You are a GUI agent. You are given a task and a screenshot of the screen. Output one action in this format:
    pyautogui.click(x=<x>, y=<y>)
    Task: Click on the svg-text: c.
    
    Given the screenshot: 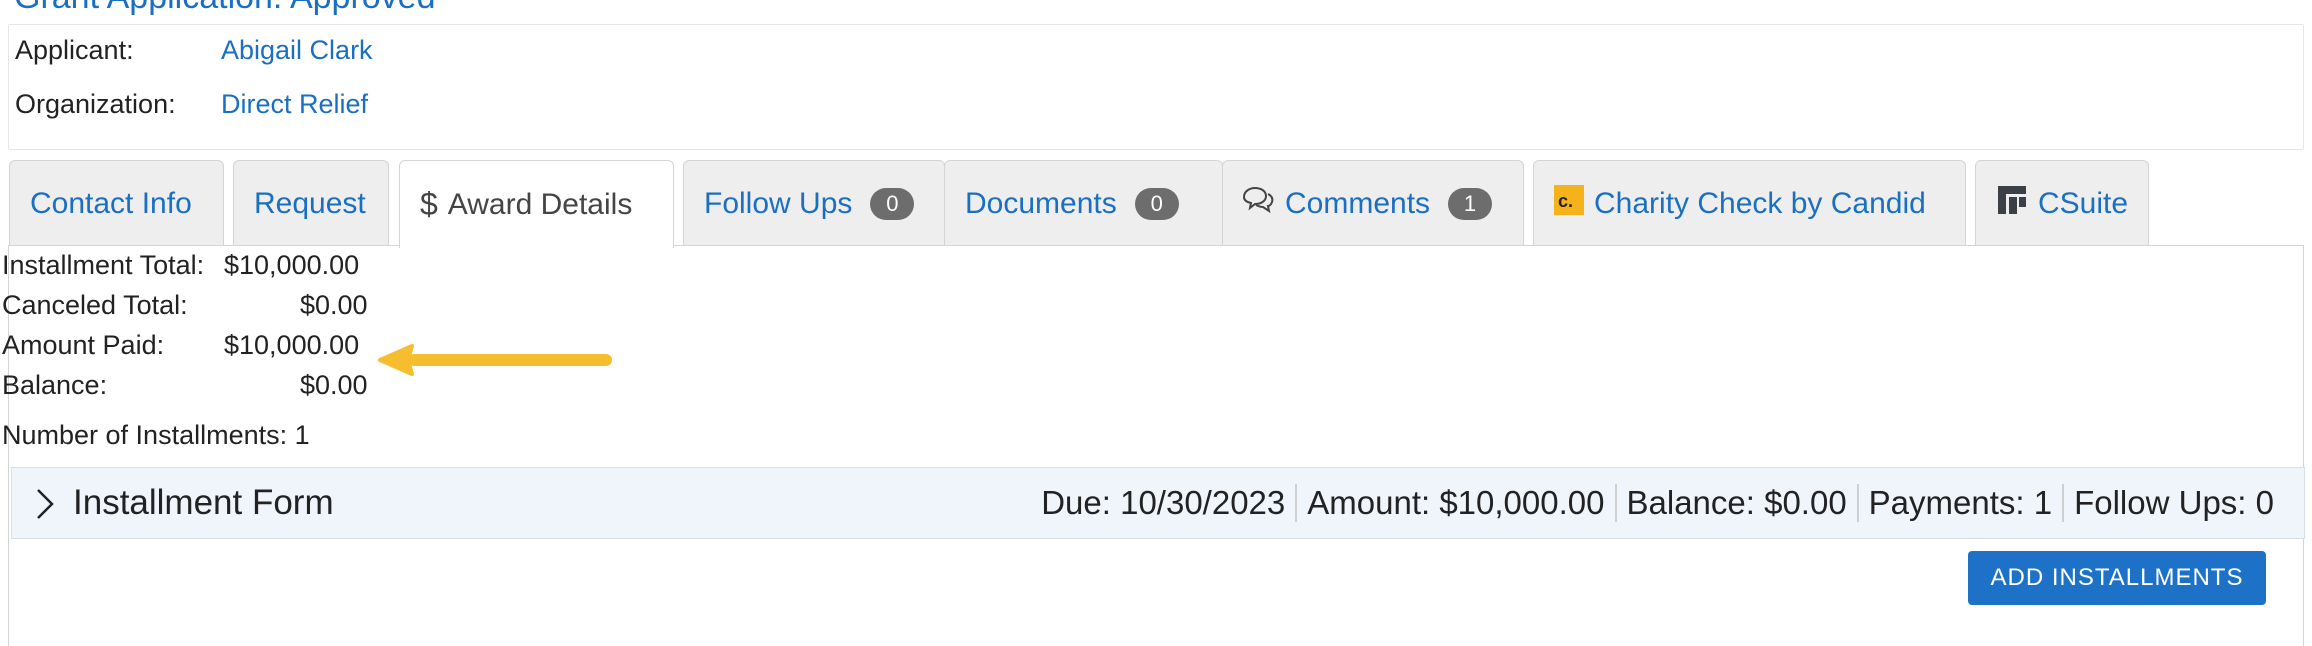 What is the action you would take?
    pyautogui.click(x=1565, y=201)
    